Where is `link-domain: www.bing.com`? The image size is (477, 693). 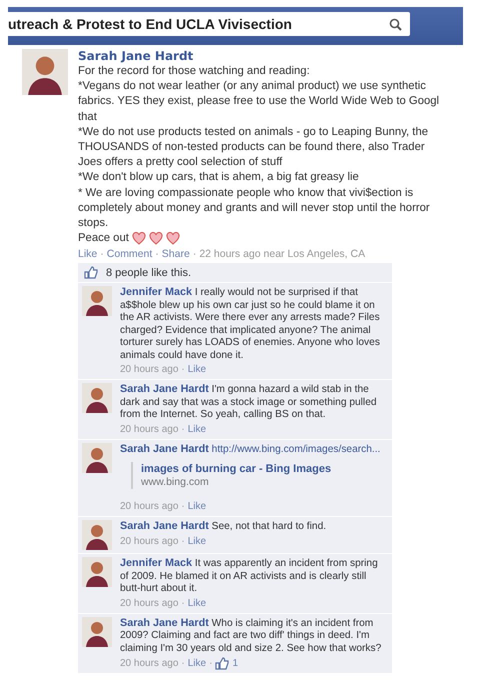
link-domain: www.bing.com is located at coordinates (175, 482).